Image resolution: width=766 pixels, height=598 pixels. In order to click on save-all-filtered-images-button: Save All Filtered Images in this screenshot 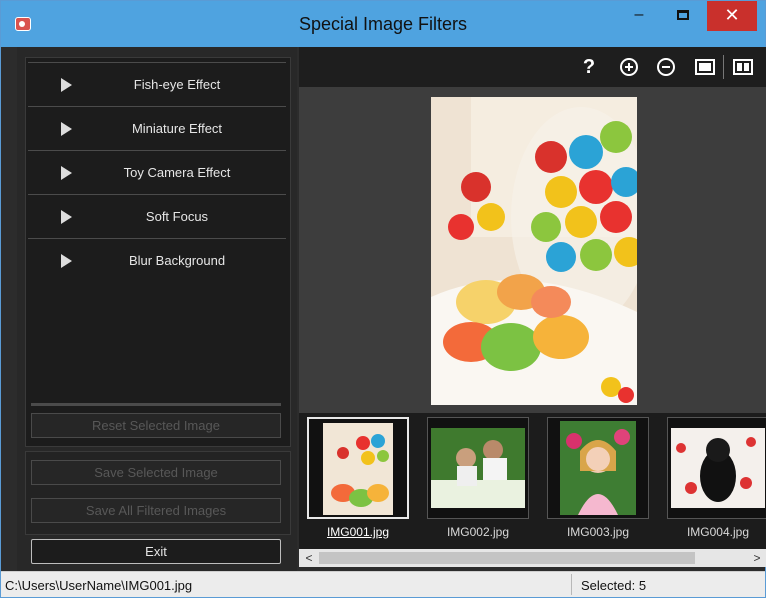, I will do `click(156, 510)`.